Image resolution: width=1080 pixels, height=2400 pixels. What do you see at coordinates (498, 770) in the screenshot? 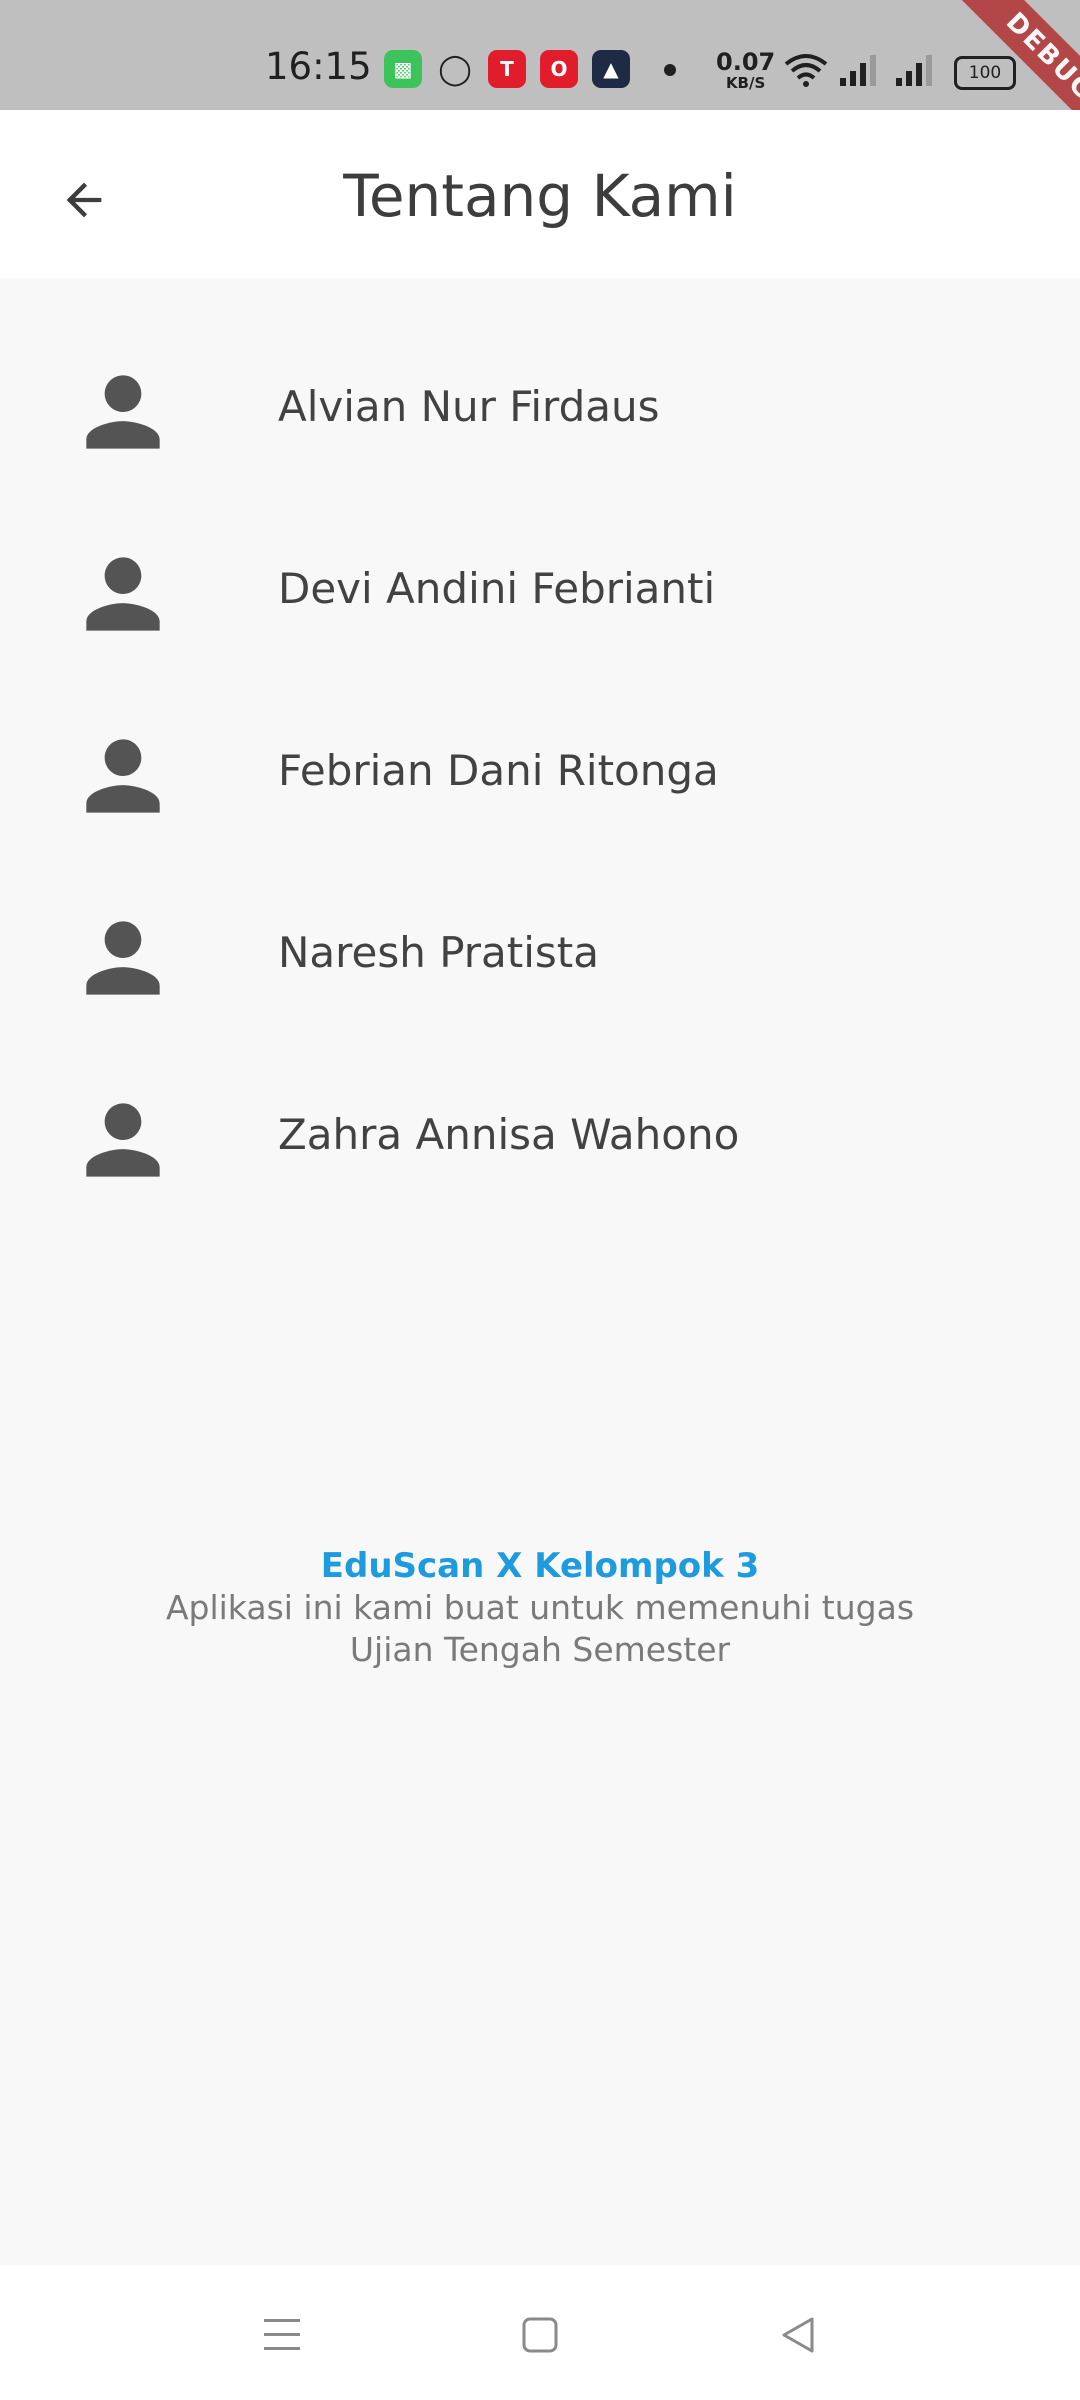
I see `member-name: Febrian Dani Ritonga` at bounding box center [498, 770].